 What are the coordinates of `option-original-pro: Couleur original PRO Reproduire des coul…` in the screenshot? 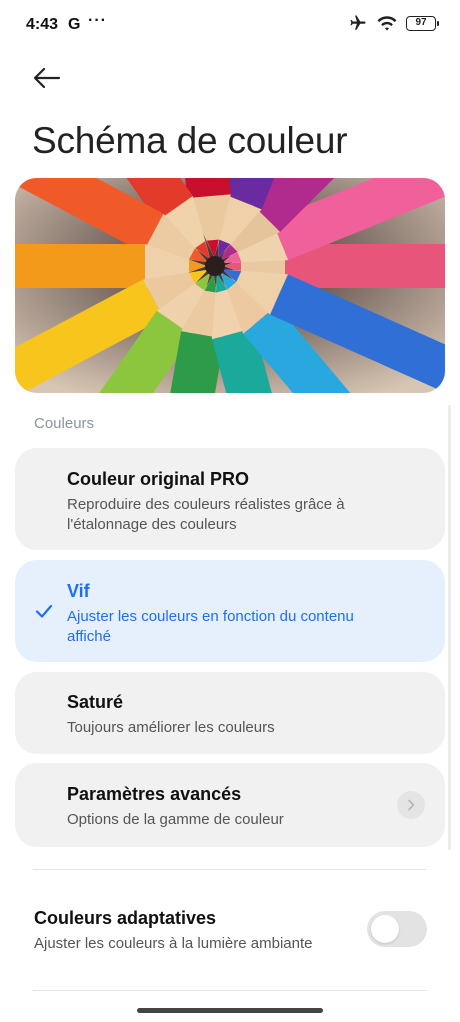 It's located at (230, 499).